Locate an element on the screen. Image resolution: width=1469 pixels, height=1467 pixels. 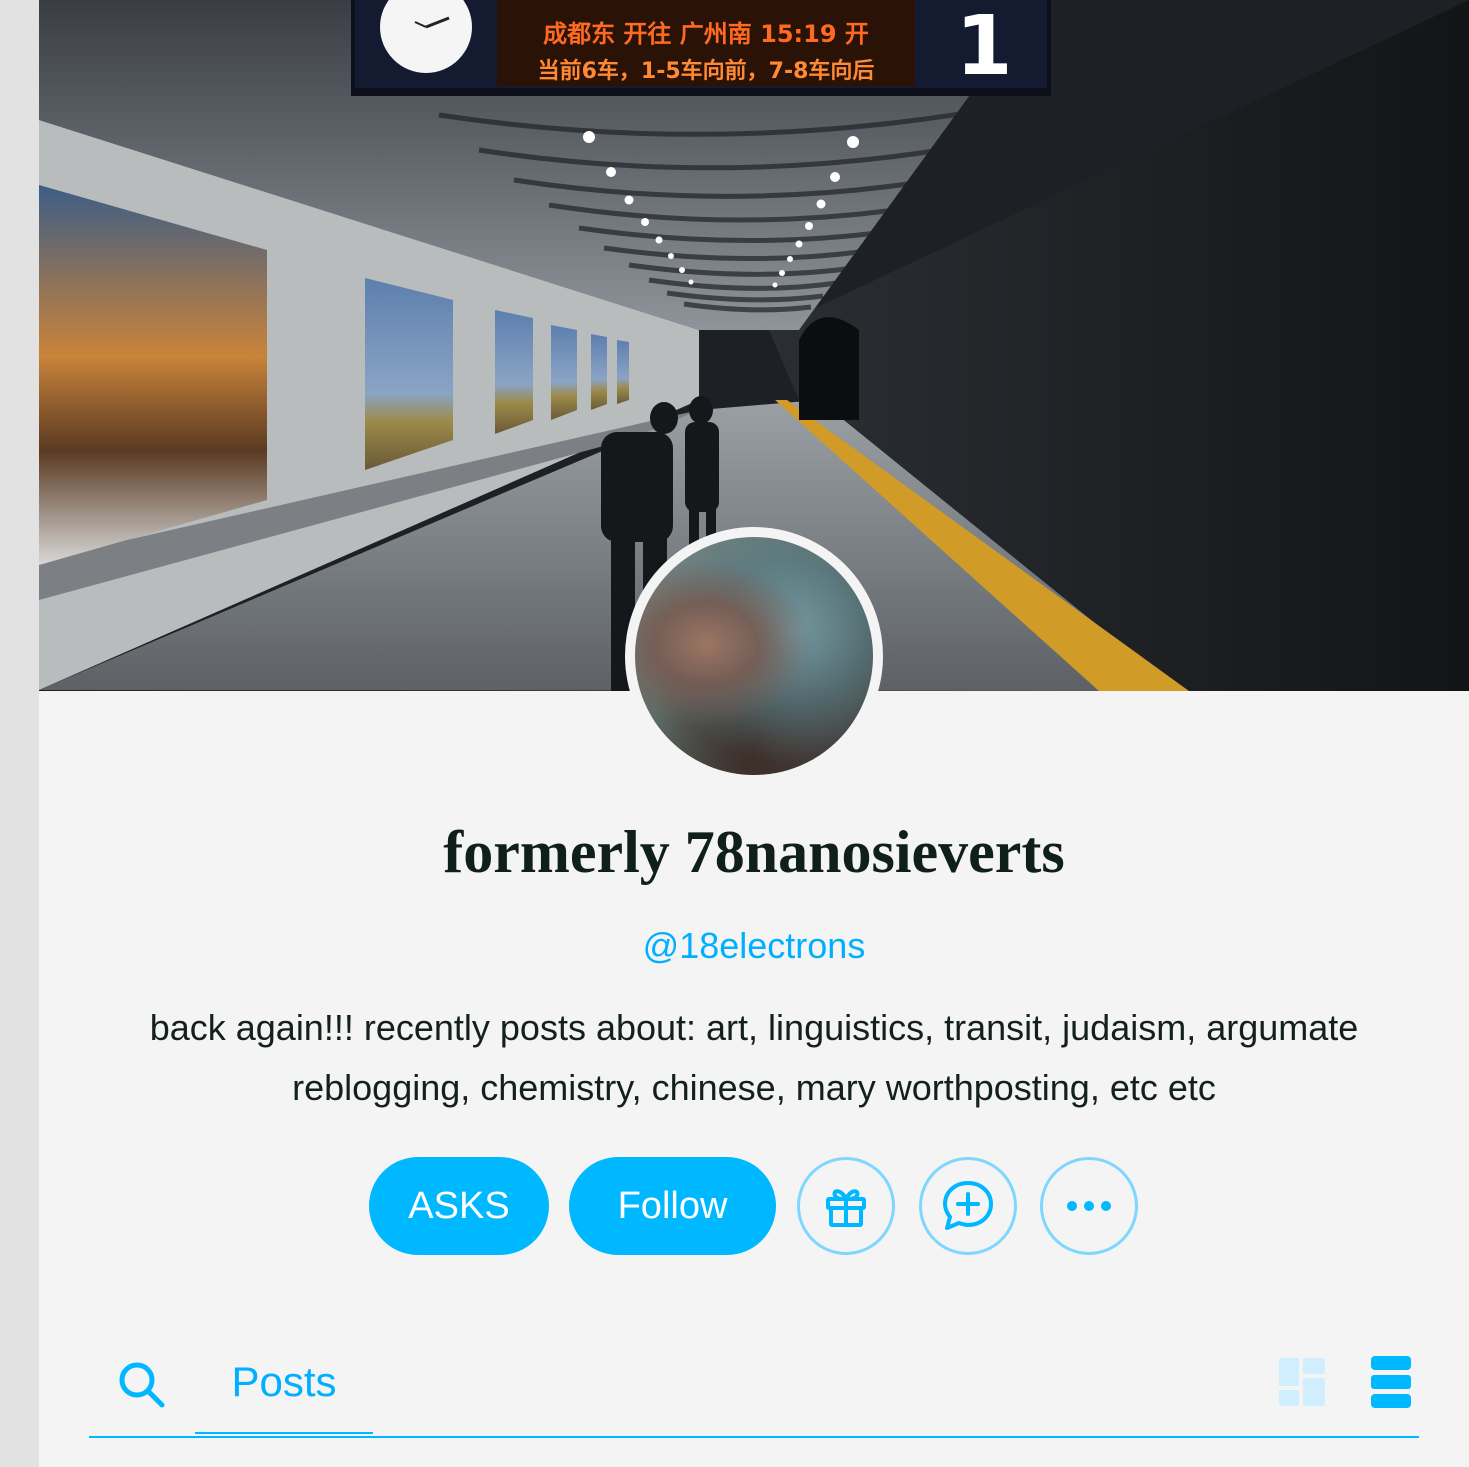
message-plus-icon is located at coordinates (968, 1205).